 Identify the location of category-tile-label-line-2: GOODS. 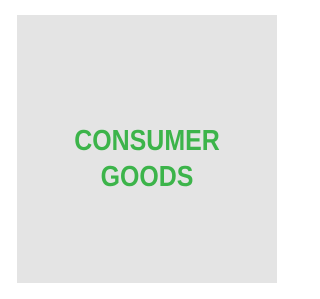
(147, 177).